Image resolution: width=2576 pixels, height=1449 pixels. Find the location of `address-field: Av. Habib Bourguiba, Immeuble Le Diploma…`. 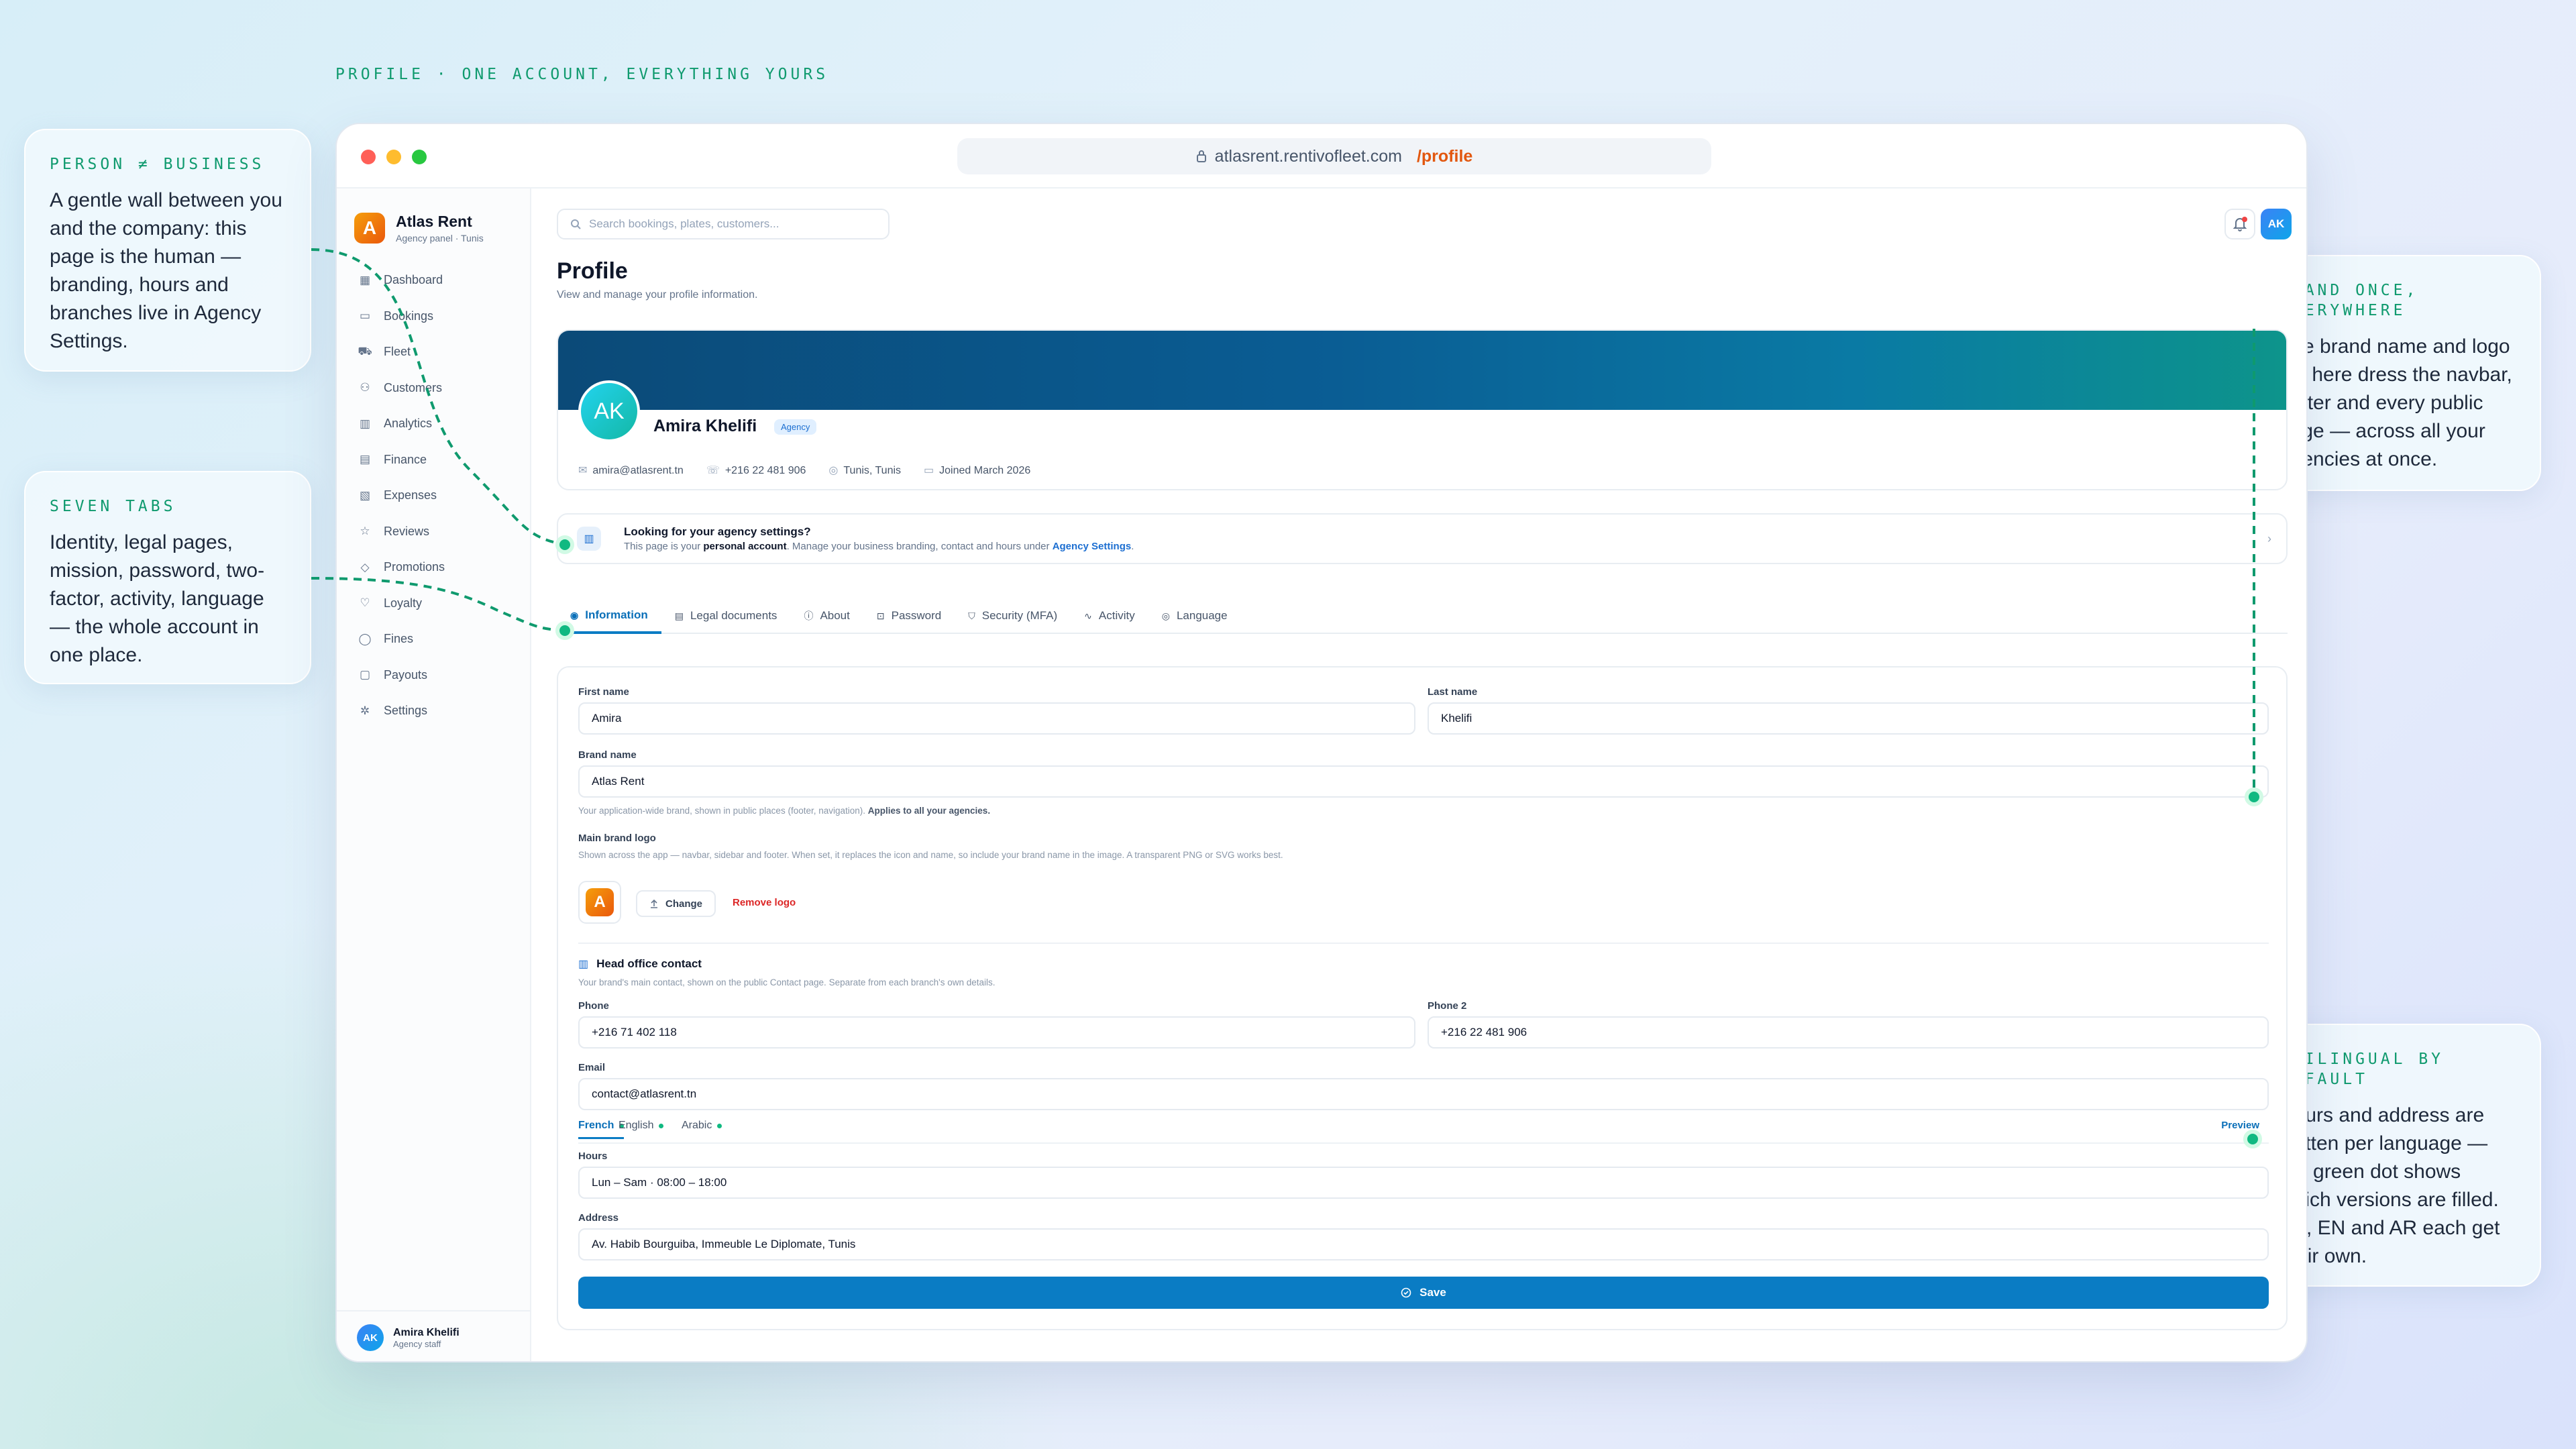

address-field: Av. Habib Bourguiba, Immeuble Le Diploma… is located at coordinates (1423, 1244).